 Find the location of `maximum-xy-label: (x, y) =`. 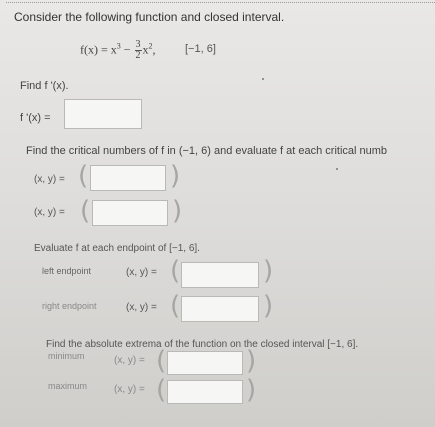

maximum-xy-label: (x, y) = is located at coordinates (129, 389).